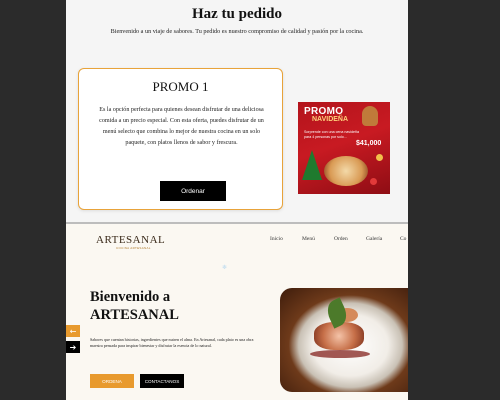  Describe the element at coordinates (165, 306) in the screenshot. I see `hero-title: Bienvenido a ARTESANAL` at that location.